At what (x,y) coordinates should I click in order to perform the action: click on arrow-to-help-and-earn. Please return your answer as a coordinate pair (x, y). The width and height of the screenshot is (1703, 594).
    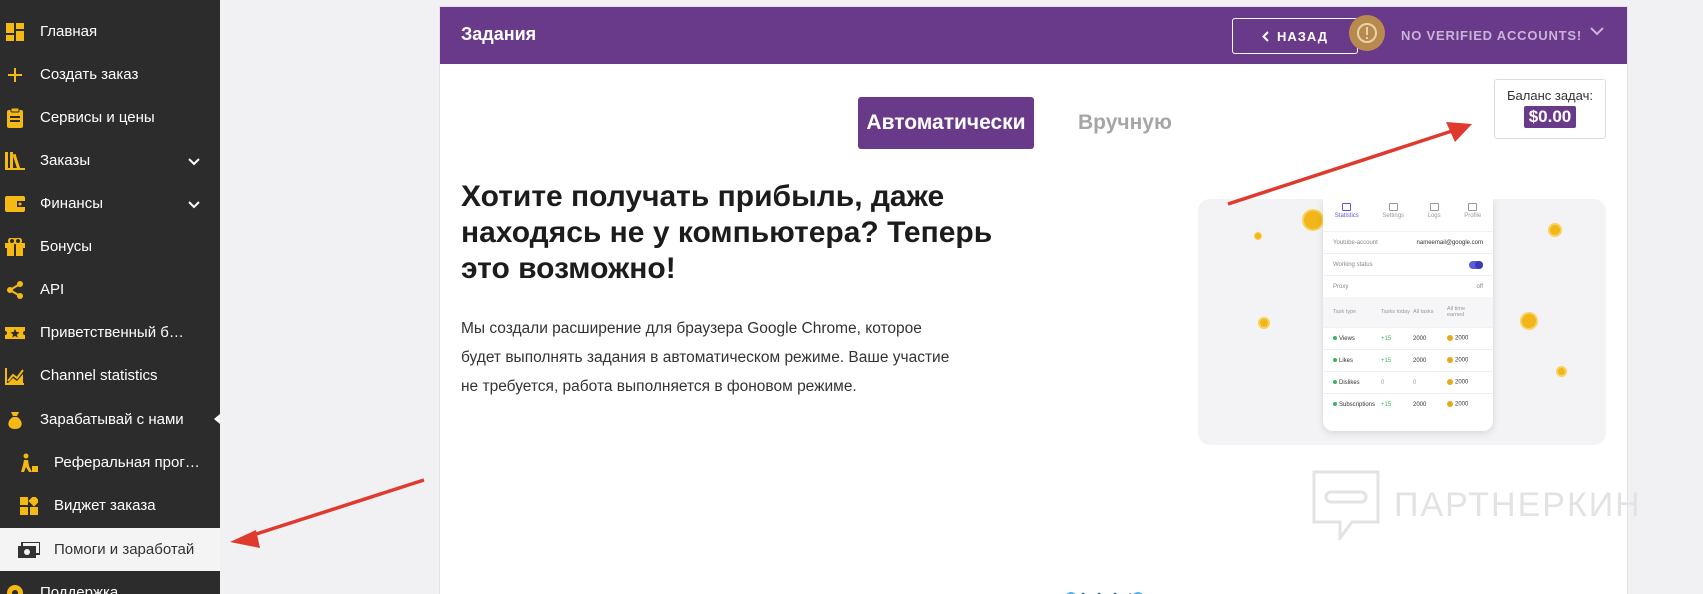
    Looking at the image, I should click on (337, 508).